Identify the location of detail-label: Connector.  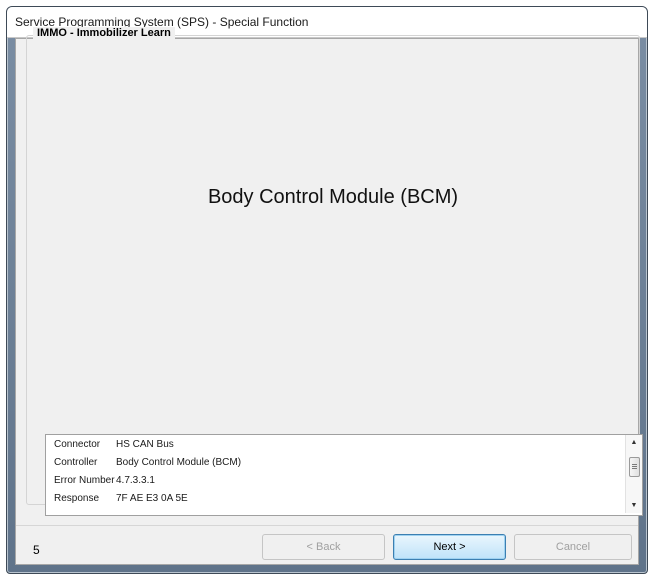
(77, 444).